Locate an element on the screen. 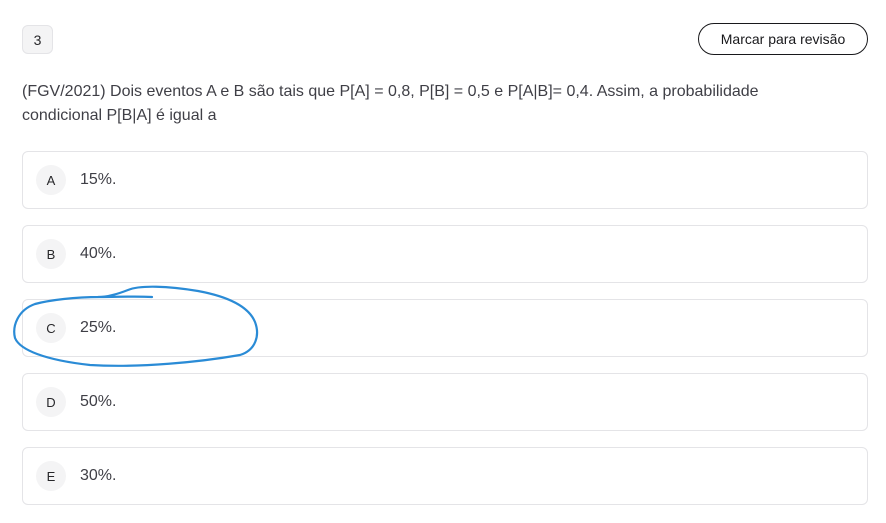 The image size is (886, 523). option-letter-badge: D is located at coordinates (51, 402).